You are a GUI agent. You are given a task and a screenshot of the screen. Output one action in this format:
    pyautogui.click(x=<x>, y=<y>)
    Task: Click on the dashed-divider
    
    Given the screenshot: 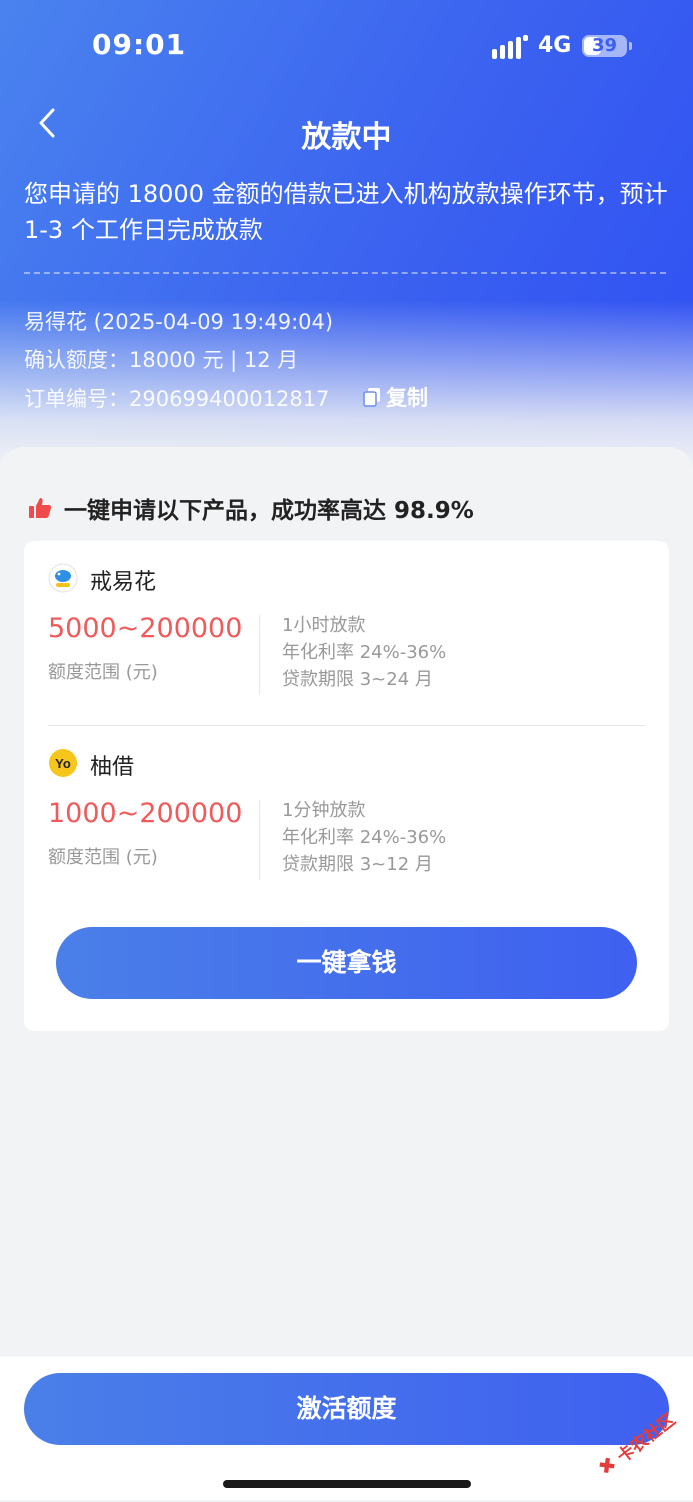 What is the action you would take?
    pyautogui.click(x=345, y=273)
    